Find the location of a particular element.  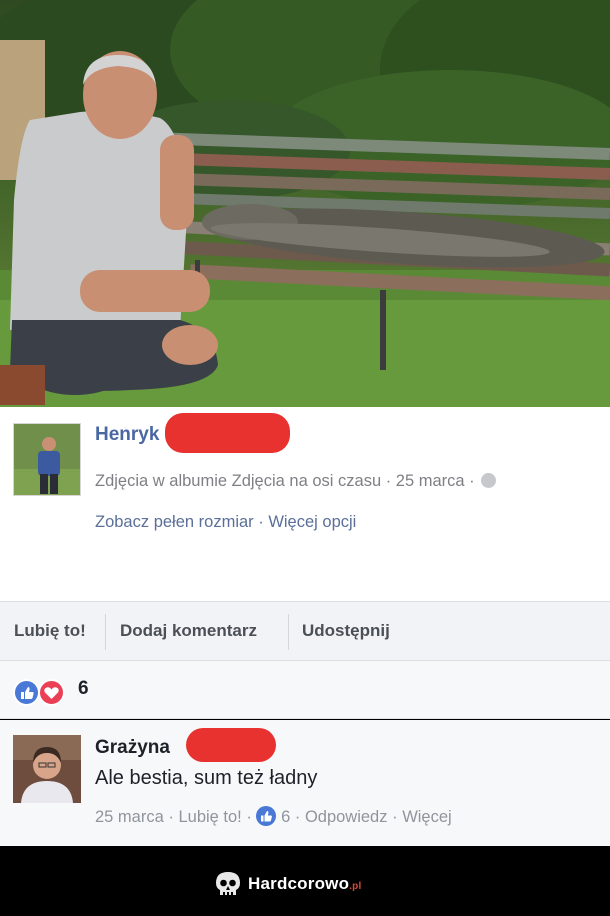

like-reaction-icon is located at coordinates (26, 692).